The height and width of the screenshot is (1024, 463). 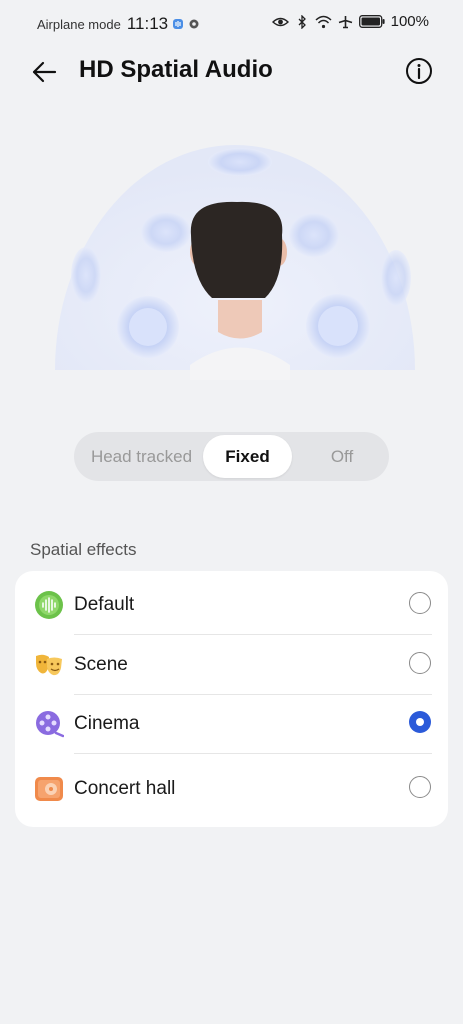 I want to click on app-notification-icon, so click(x=178, y=24).